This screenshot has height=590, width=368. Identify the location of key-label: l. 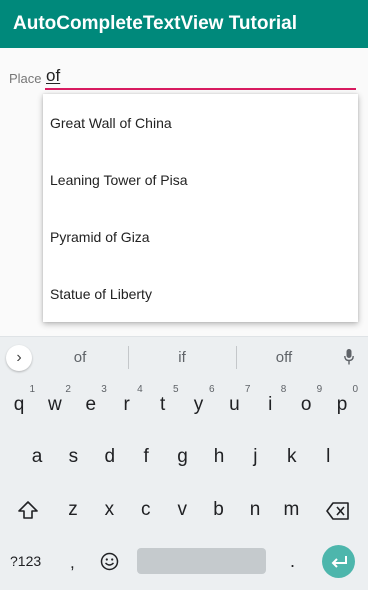
(328, 456).